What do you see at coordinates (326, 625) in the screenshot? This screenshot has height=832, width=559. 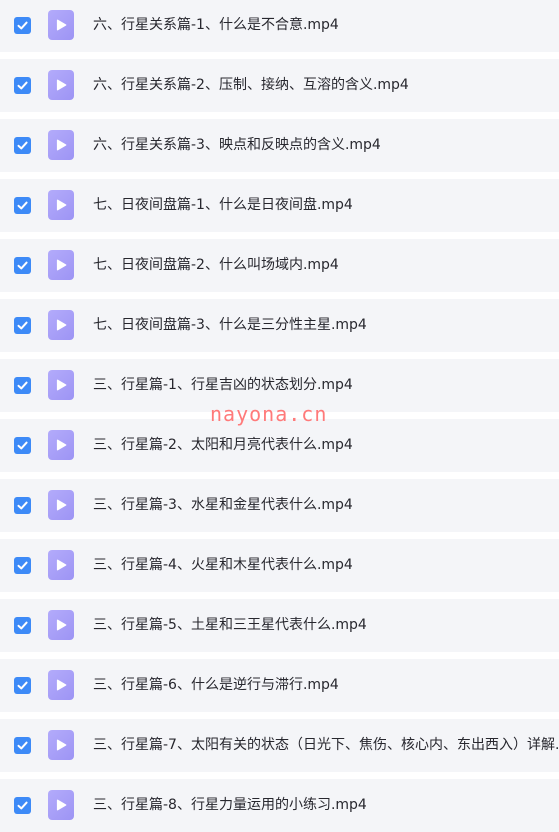 I see `file-name: 三、行星篇-5、土星和三王星代表什么.mp4` at bounding box center [326, 625].